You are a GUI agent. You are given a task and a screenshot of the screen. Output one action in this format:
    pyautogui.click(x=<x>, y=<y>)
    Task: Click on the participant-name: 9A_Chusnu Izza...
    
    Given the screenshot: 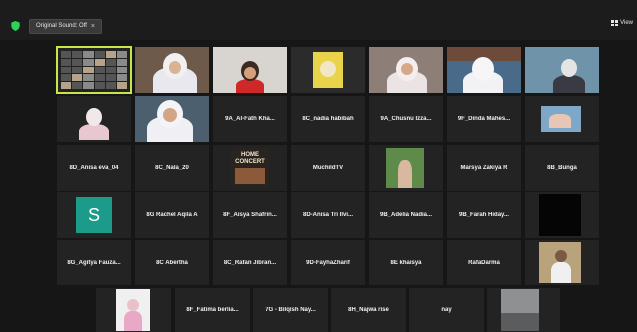 What is the action you would take?
    pyautogui.click(x=406, y=119)
    